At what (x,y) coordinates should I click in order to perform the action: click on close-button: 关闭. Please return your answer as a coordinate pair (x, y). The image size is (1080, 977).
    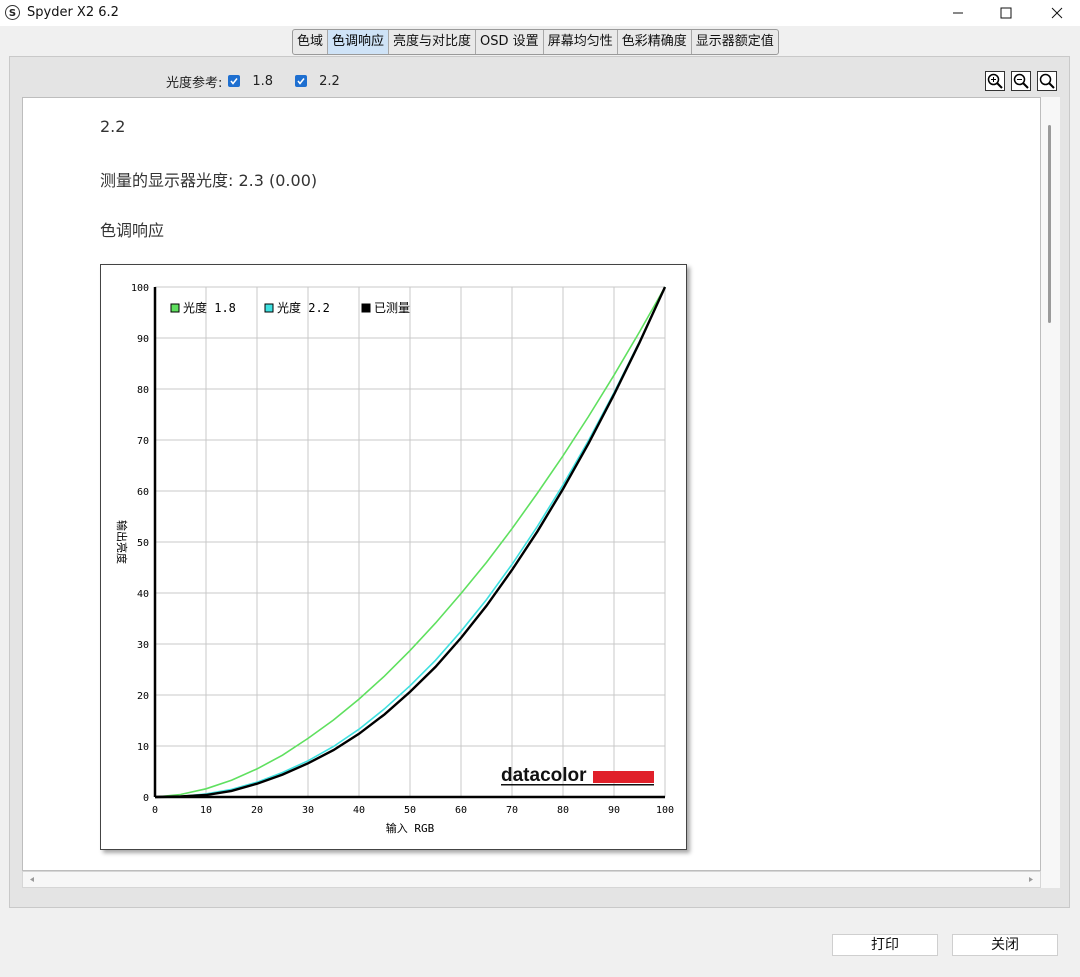
    Looking at the image, I should click on (1005, 945).